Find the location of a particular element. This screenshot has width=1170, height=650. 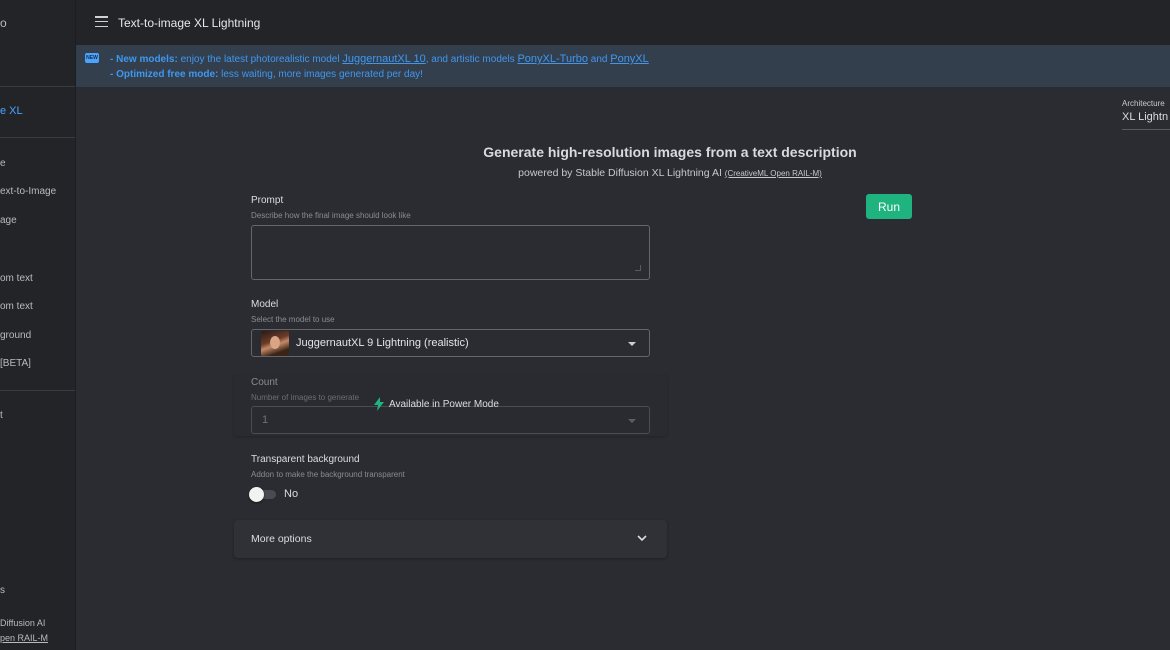

sidebar-item-4: om text is located at coordinates (16, 306).